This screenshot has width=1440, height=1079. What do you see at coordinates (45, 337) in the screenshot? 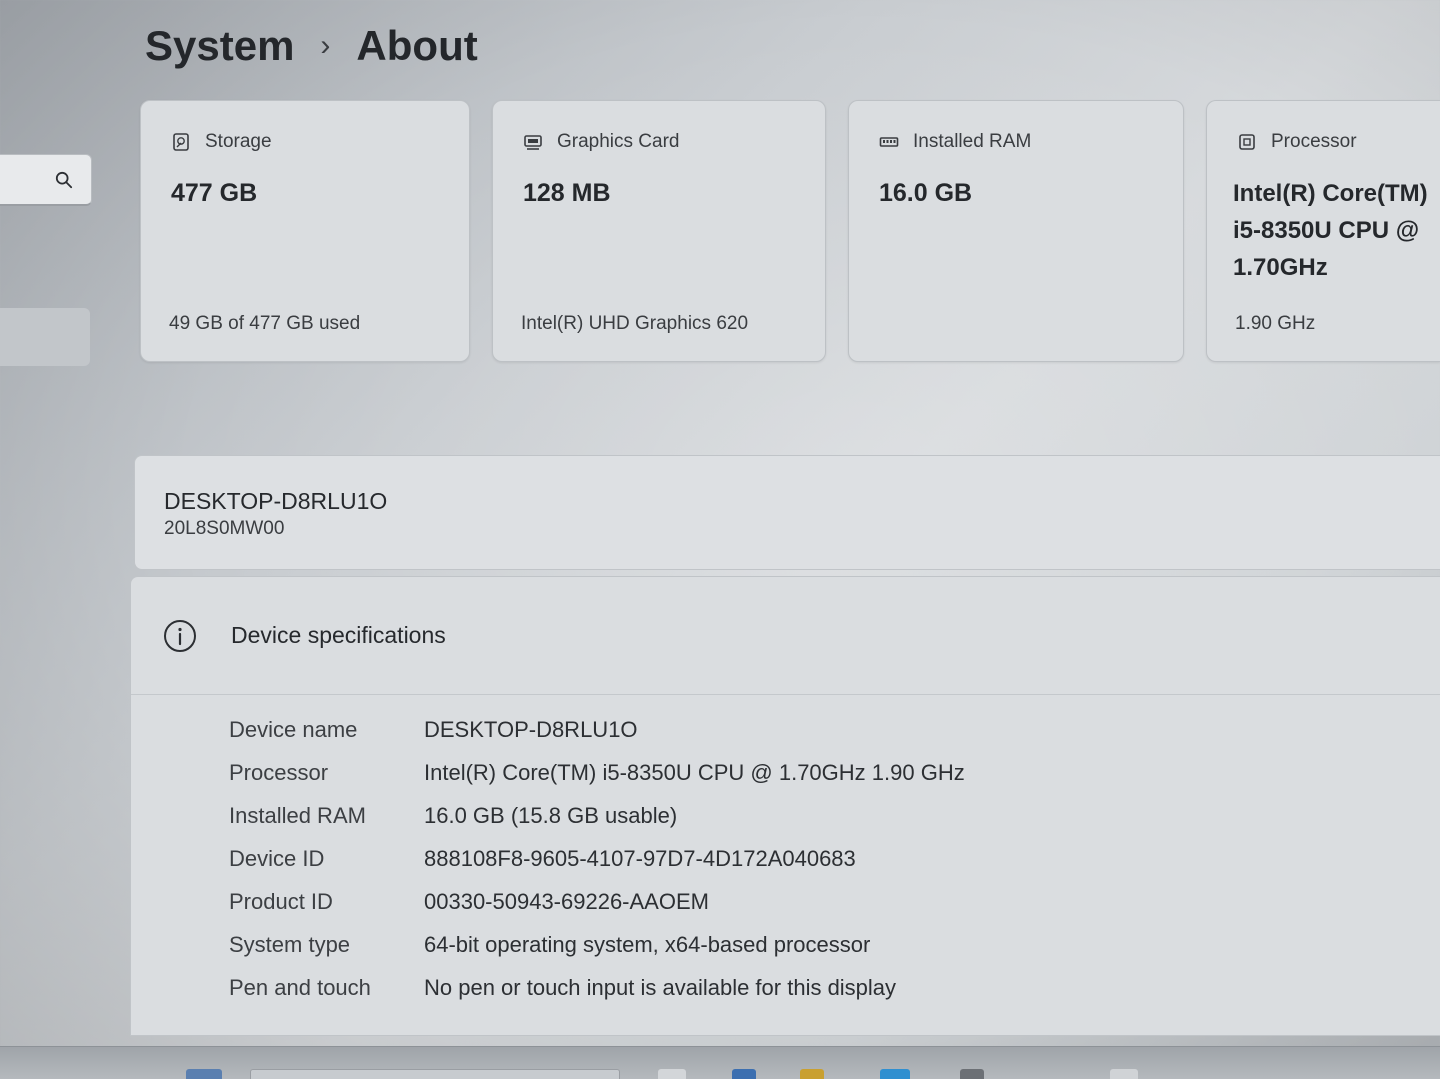
I see `sidebar-selected-item` at bounding box center [45, 337].